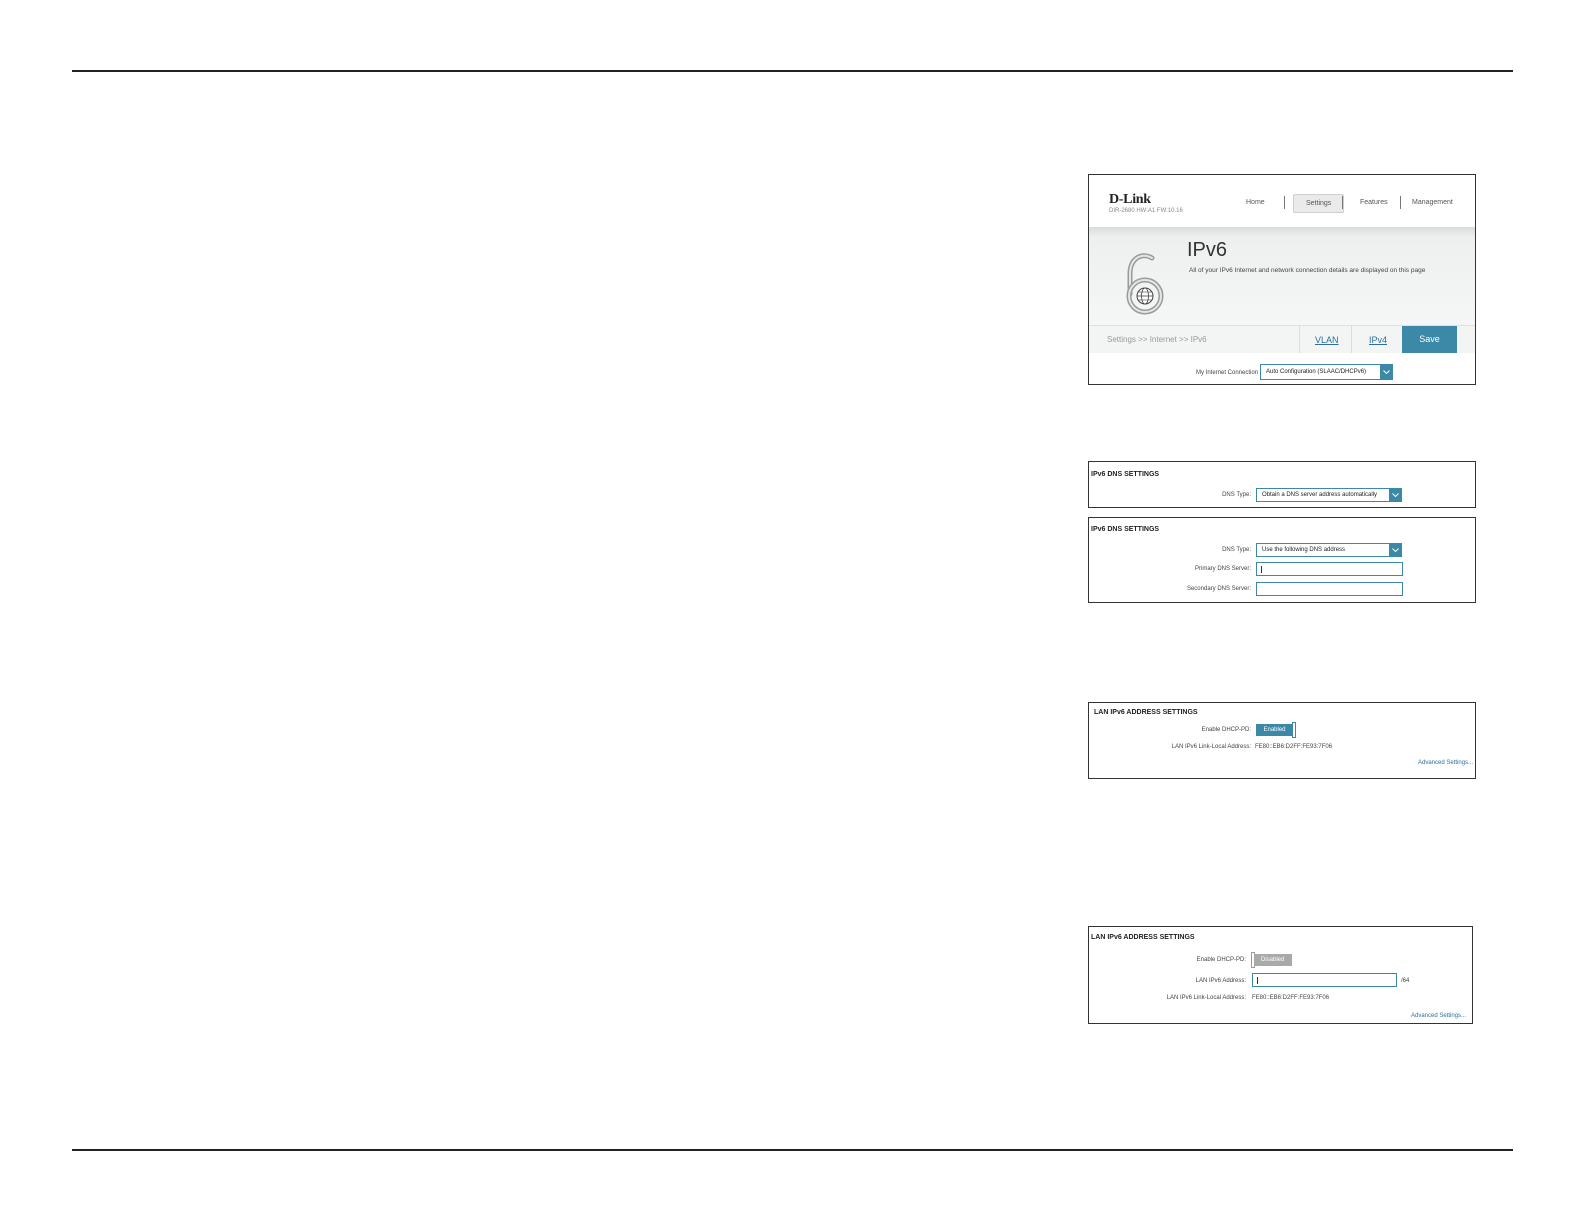  What do you see at coordinates (1146, 211) in the screenshot?
I see `model-info: DIR-2680 HW:A1 FW:10.16` at bounding box center [1146, 211].